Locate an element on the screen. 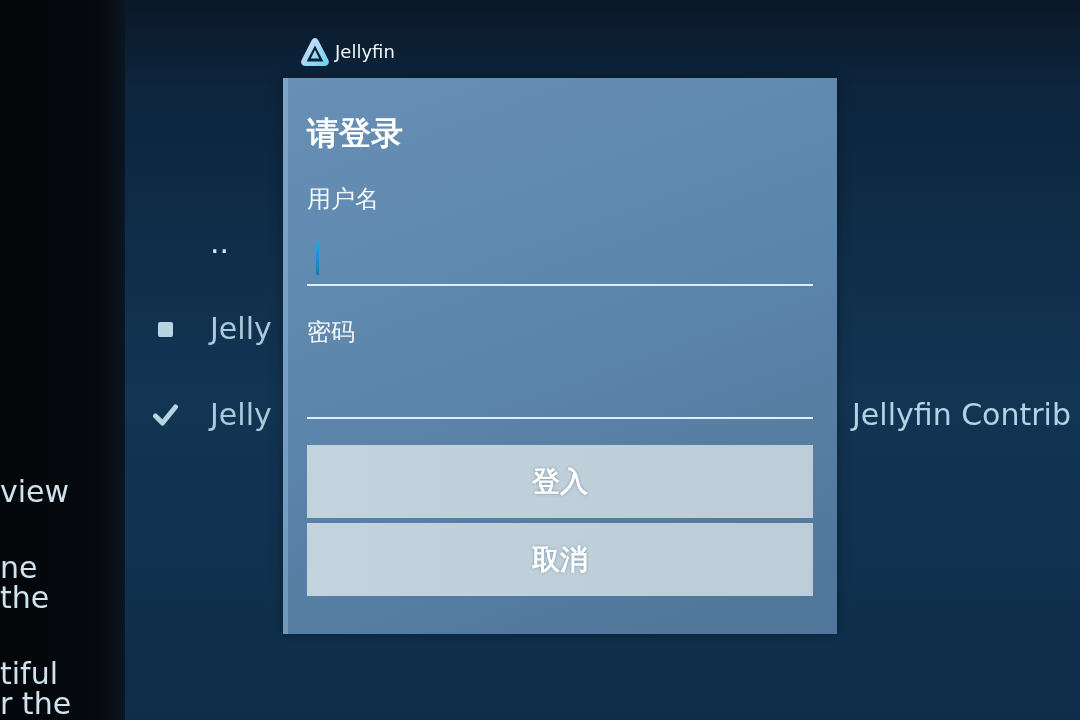 The width and height of the screenshot is (1080, 720). body-text: the is located at coordinates (25, 598).